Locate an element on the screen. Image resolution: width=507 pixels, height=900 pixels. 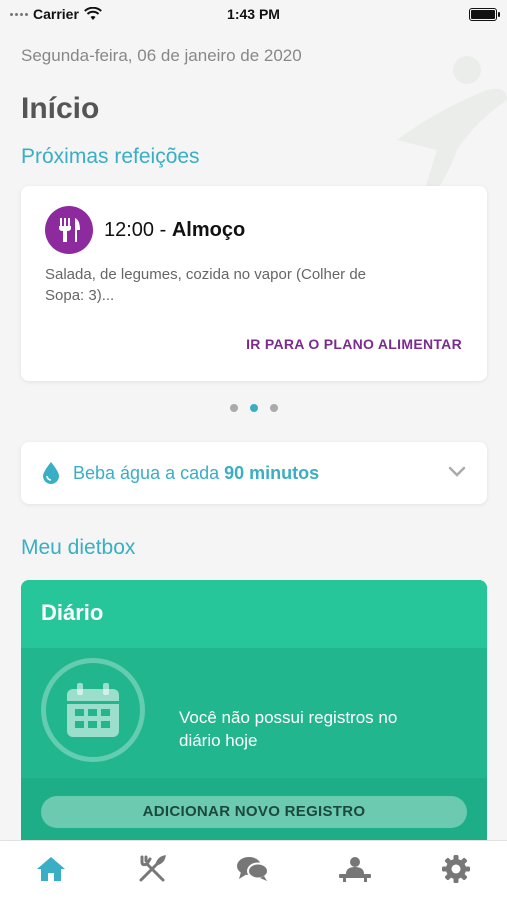
carrier-label: Carrier is located at coordinates (56, 14).